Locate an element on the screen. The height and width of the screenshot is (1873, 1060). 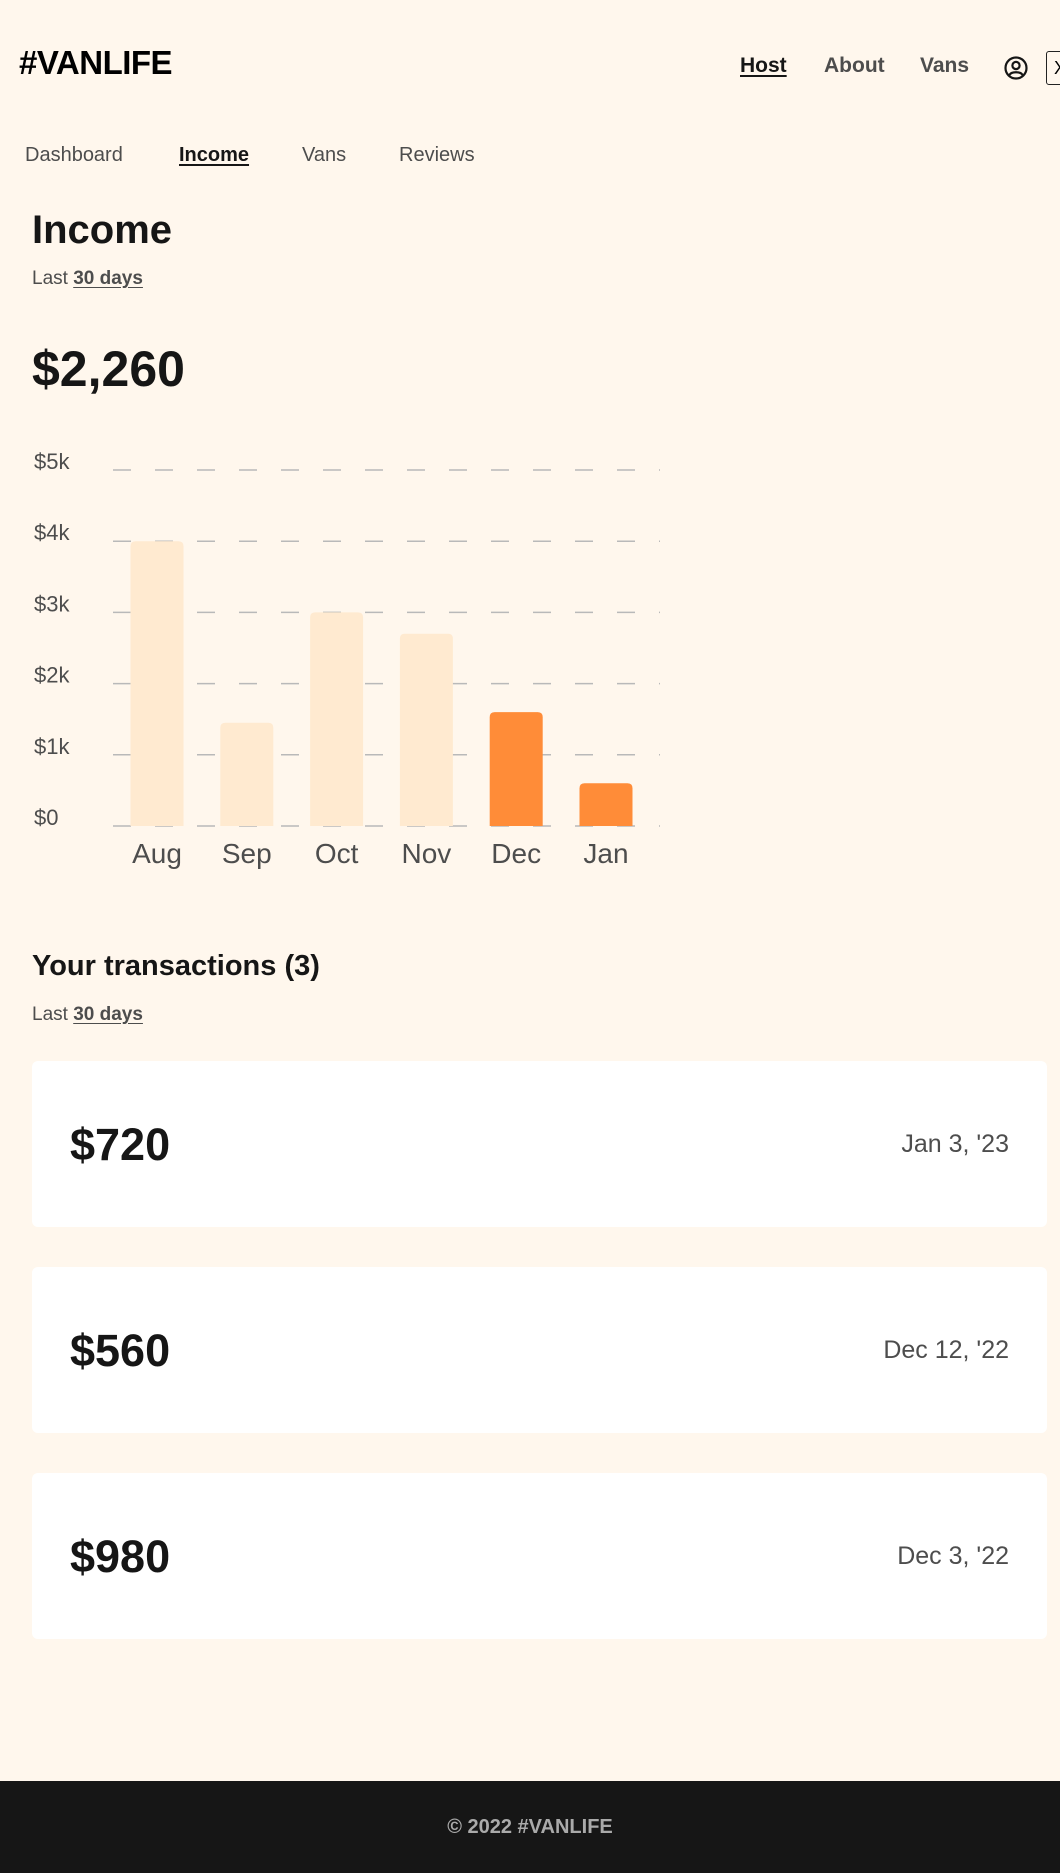
chart-bar-jan is located at coordinates (606, 804).